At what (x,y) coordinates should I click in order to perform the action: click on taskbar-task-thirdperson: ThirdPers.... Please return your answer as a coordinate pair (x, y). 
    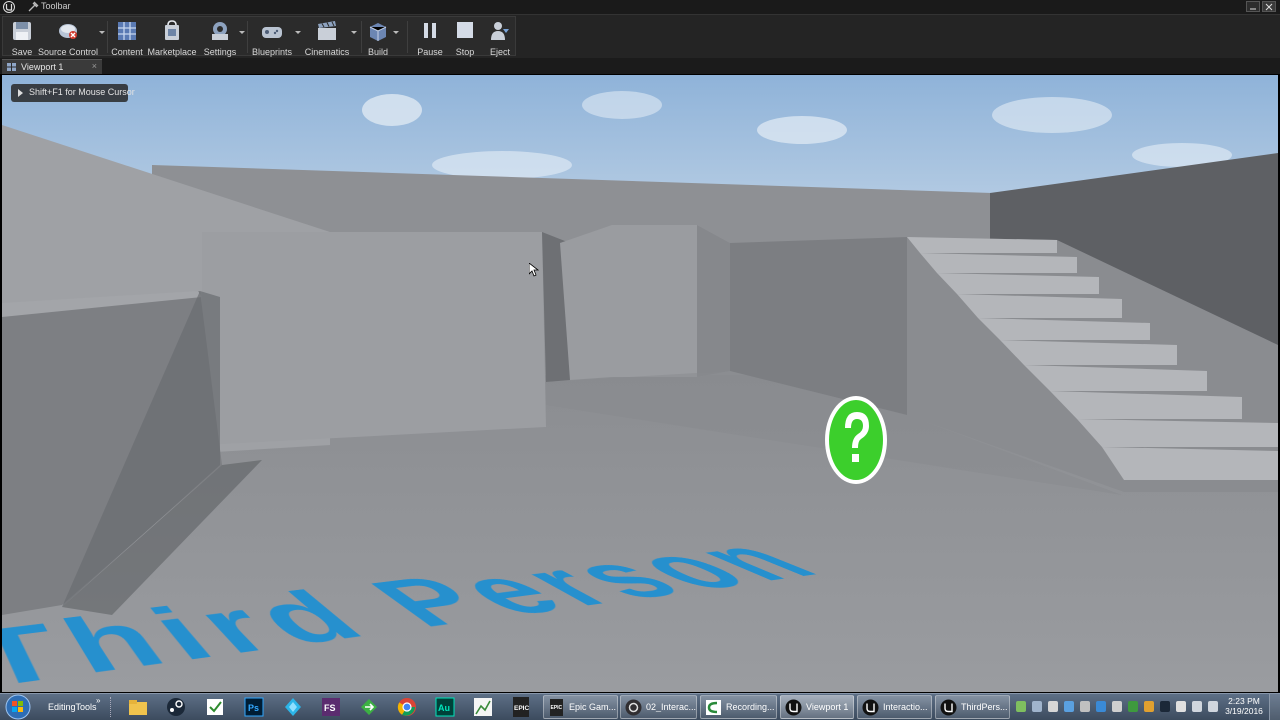
    Looking at the image, I should click on (972, 707).